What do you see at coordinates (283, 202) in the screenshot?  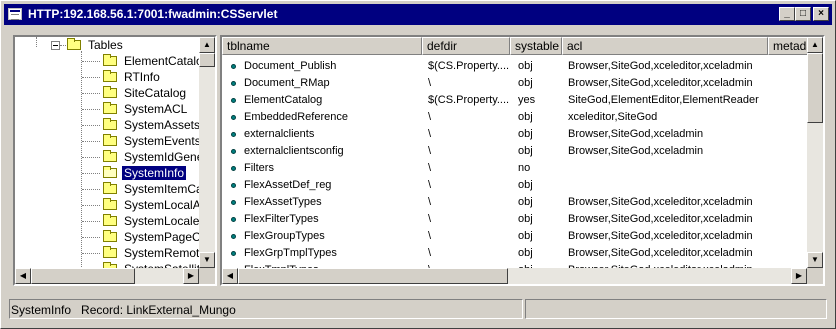 I see `table-cell-tblname: FlexAssetTypes` at bounding box center [283, 202].